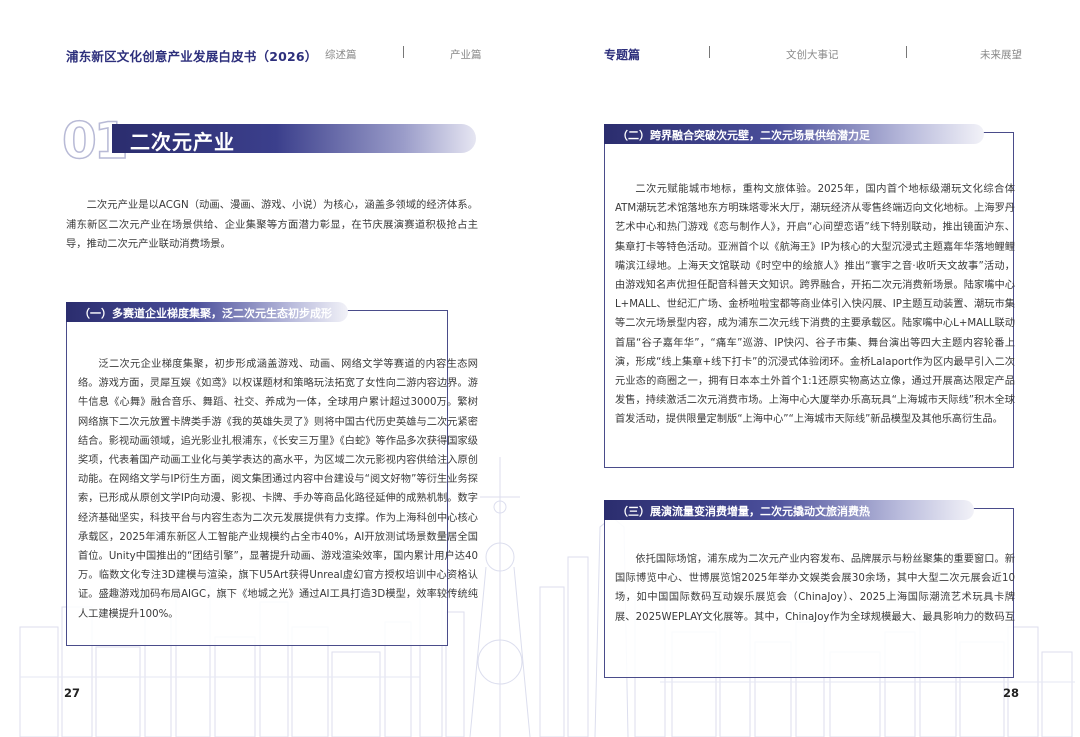 Image resolution: width=1080 pixels, height=737 pixels. Describe the element at coordinates (1001, 54) in the screenshot. I see `nav-outlook: 未来展望` at that location.